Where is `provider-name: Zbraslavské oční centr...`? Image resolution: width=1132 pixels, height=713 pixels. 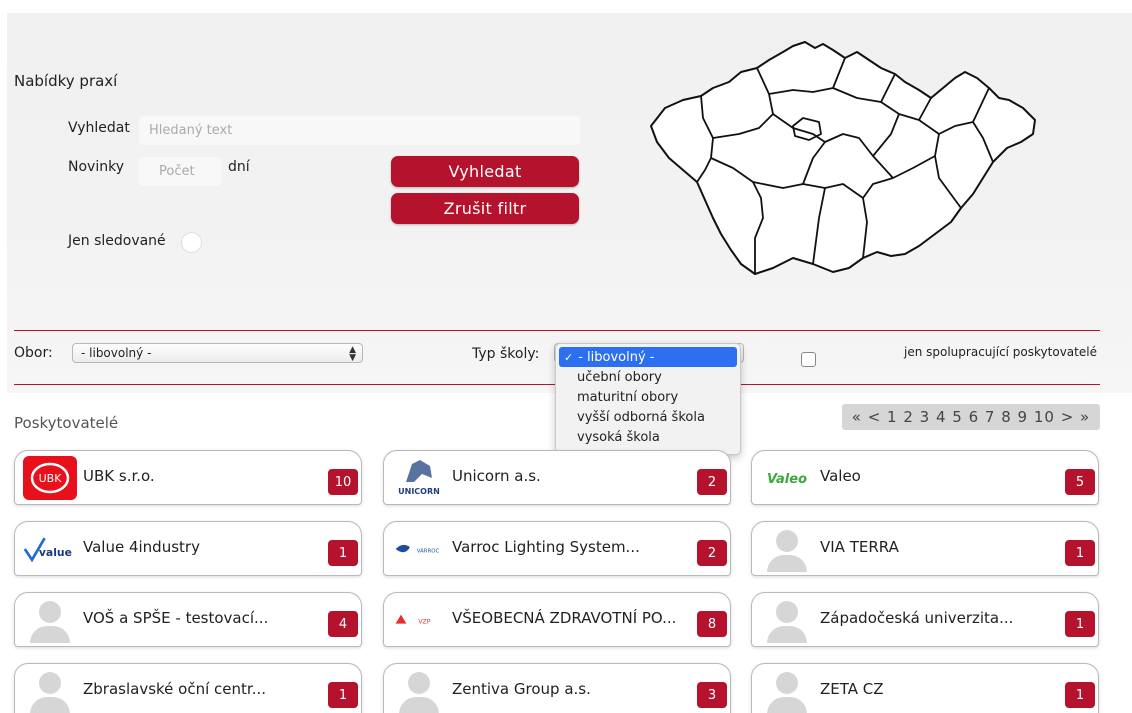
provider-name: Zbraslavské oční centr... is located at coordinates (174, 689).